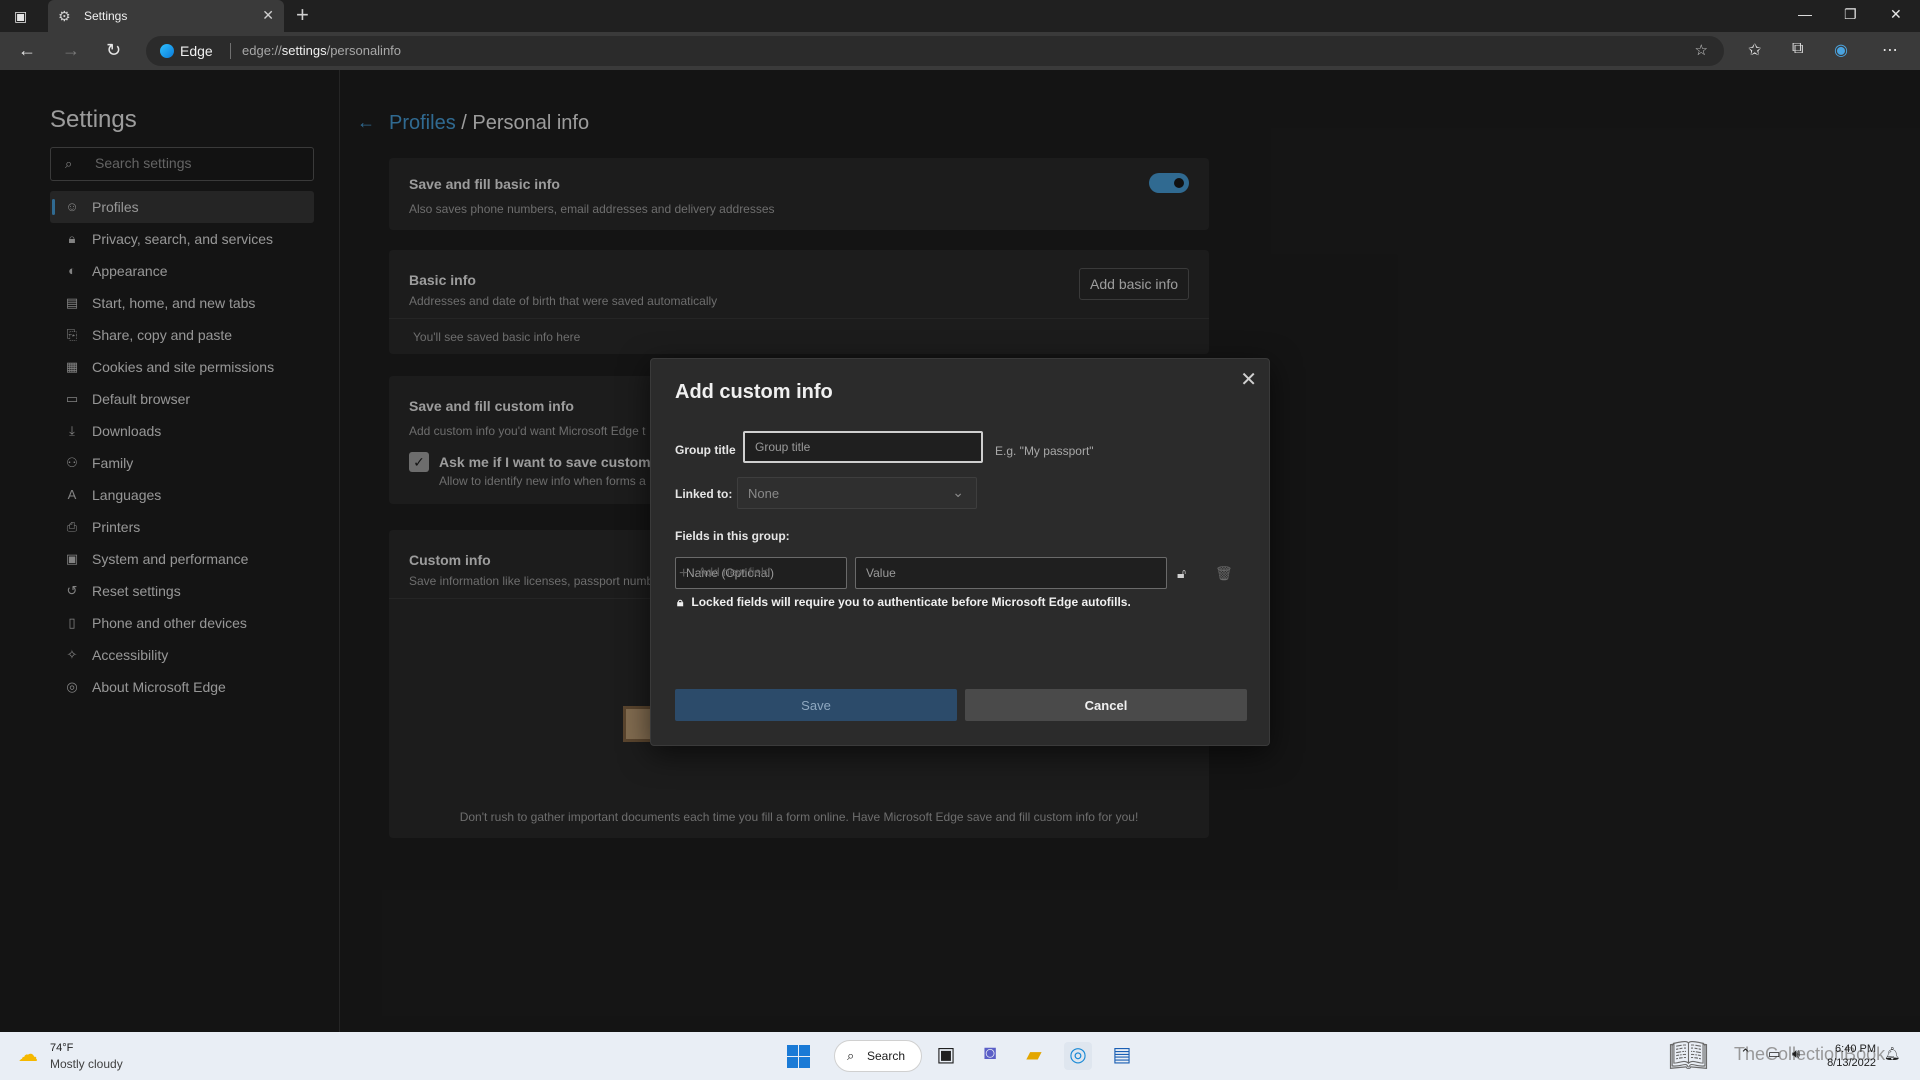 This screenshot has width=1920, height=1080. What do you see at coordinates (1248, 379) in the screenshot?
I see `close-icon: ✕` at bounding box center [1248, 379].